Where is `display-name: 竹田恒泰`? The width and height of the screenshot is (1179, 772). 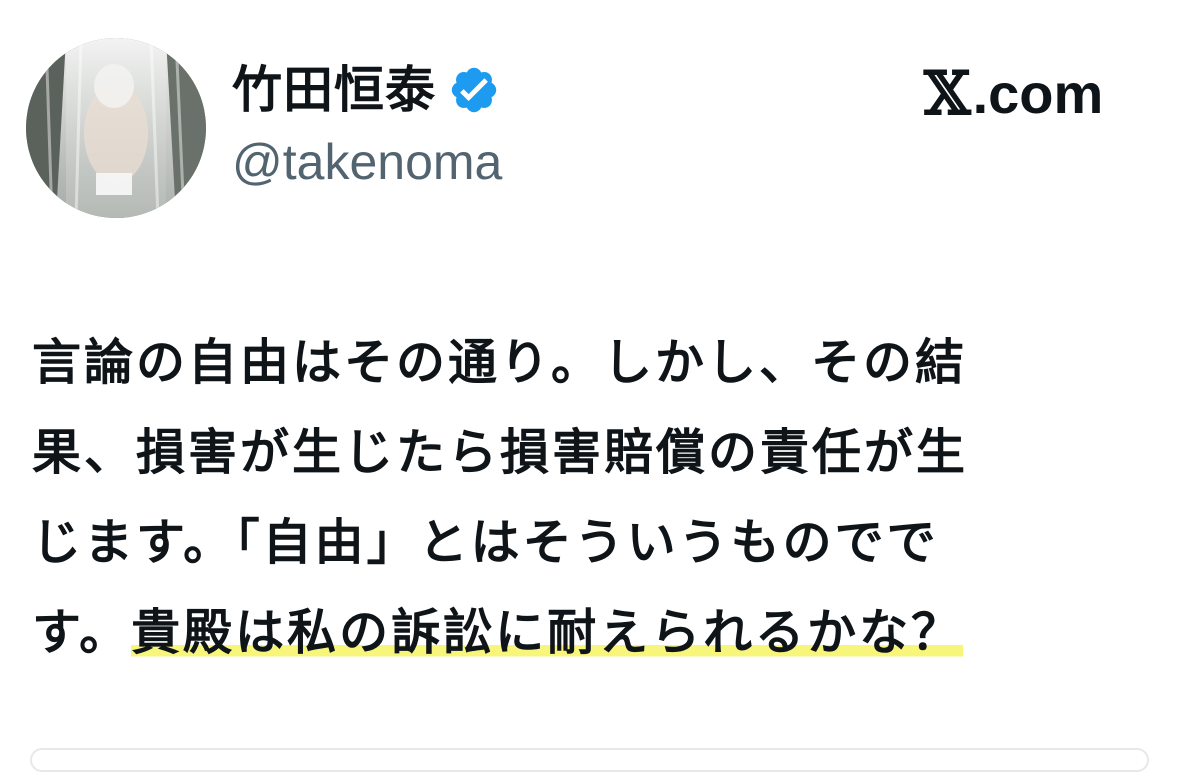
display-name: 竹田恒泰 is located at coordinates (334, 90).